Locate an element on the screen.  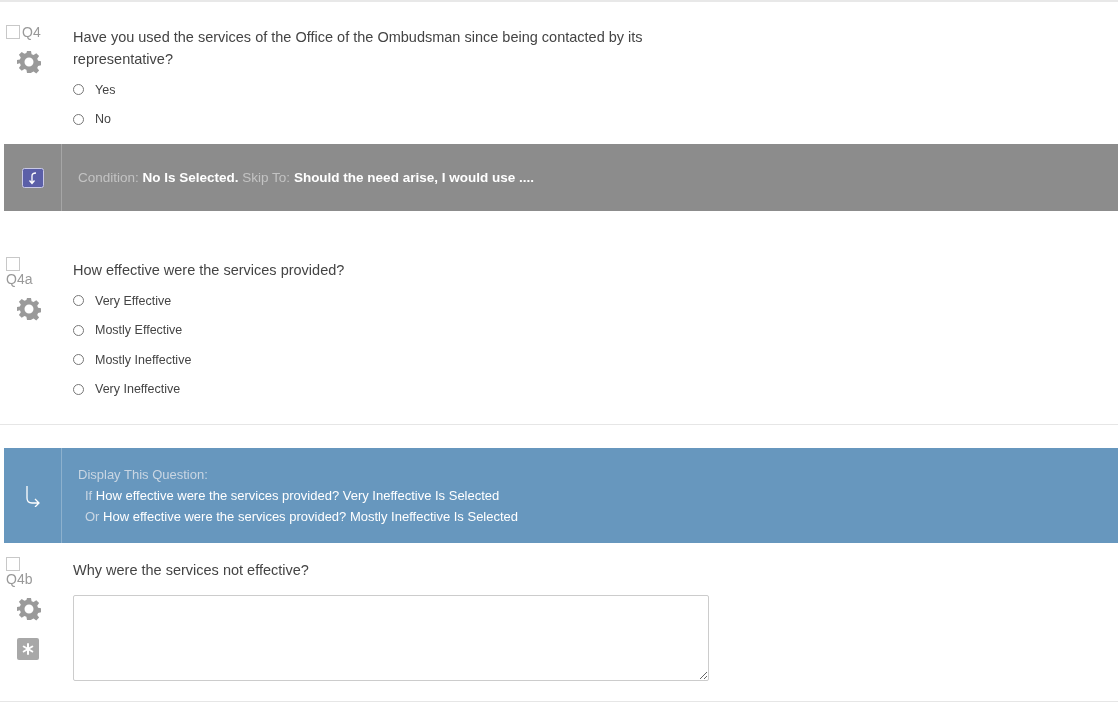
answer-box is located at coordinates (391, 638).